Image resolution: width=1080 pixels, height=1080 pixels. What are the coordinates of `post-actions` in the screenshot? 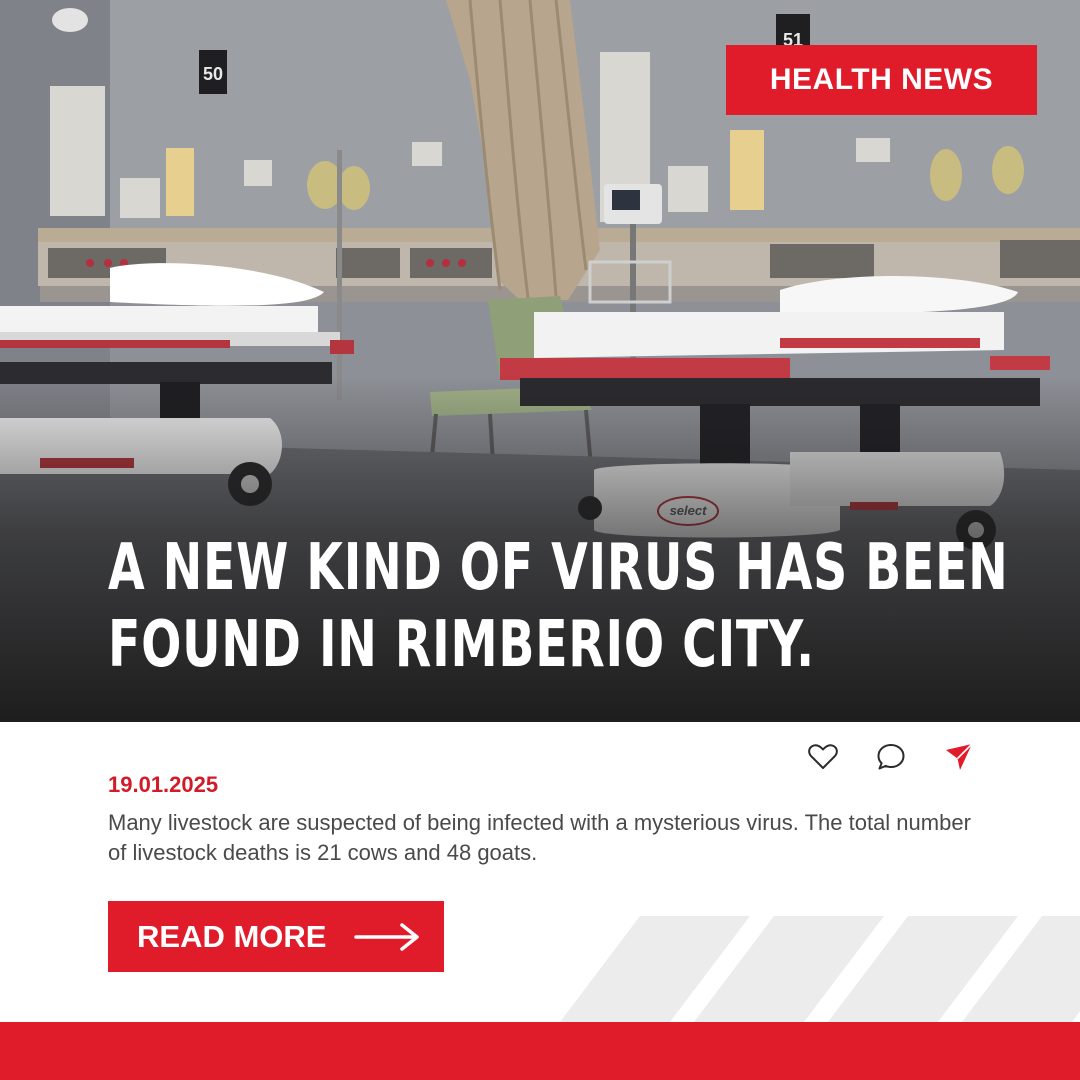 It's located at (892, 757).